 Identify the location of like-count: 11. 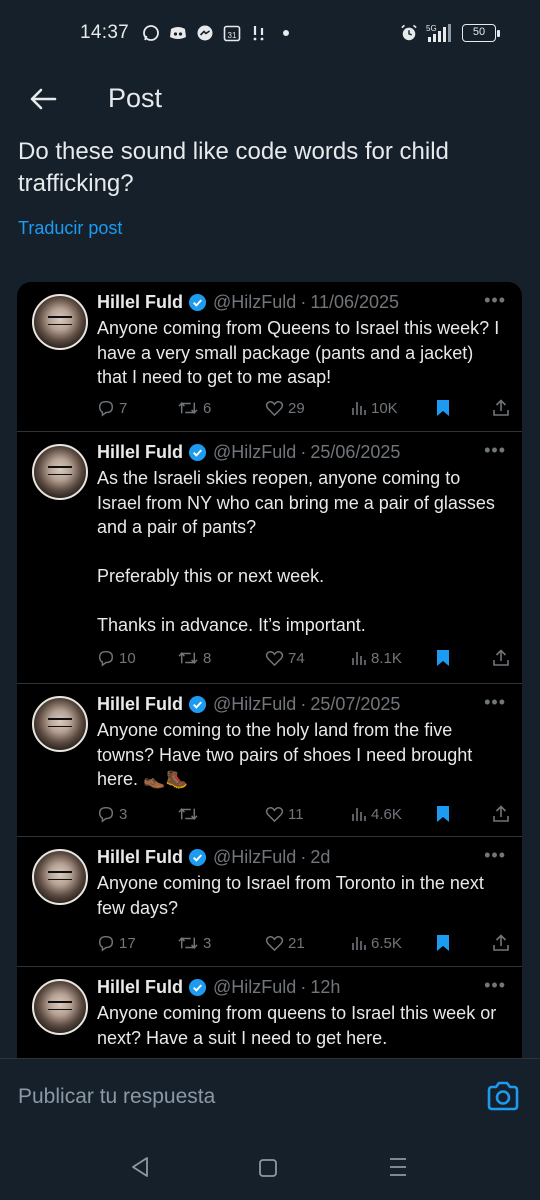
(296, 814).